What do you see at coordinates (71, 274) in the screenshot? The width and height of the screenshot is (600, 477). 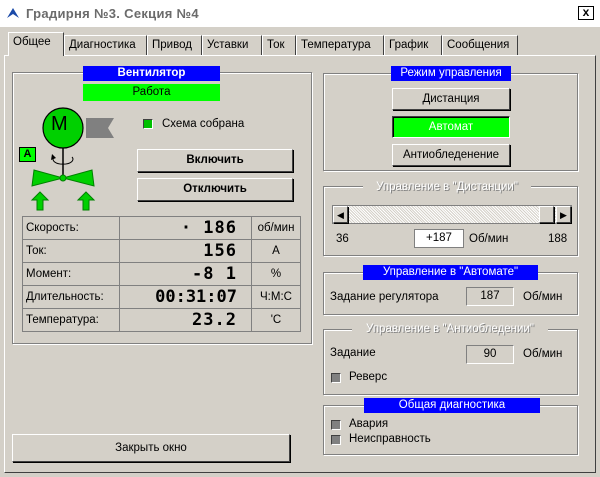 I see `param-label: Момент:` at bounding box center [71, 274].